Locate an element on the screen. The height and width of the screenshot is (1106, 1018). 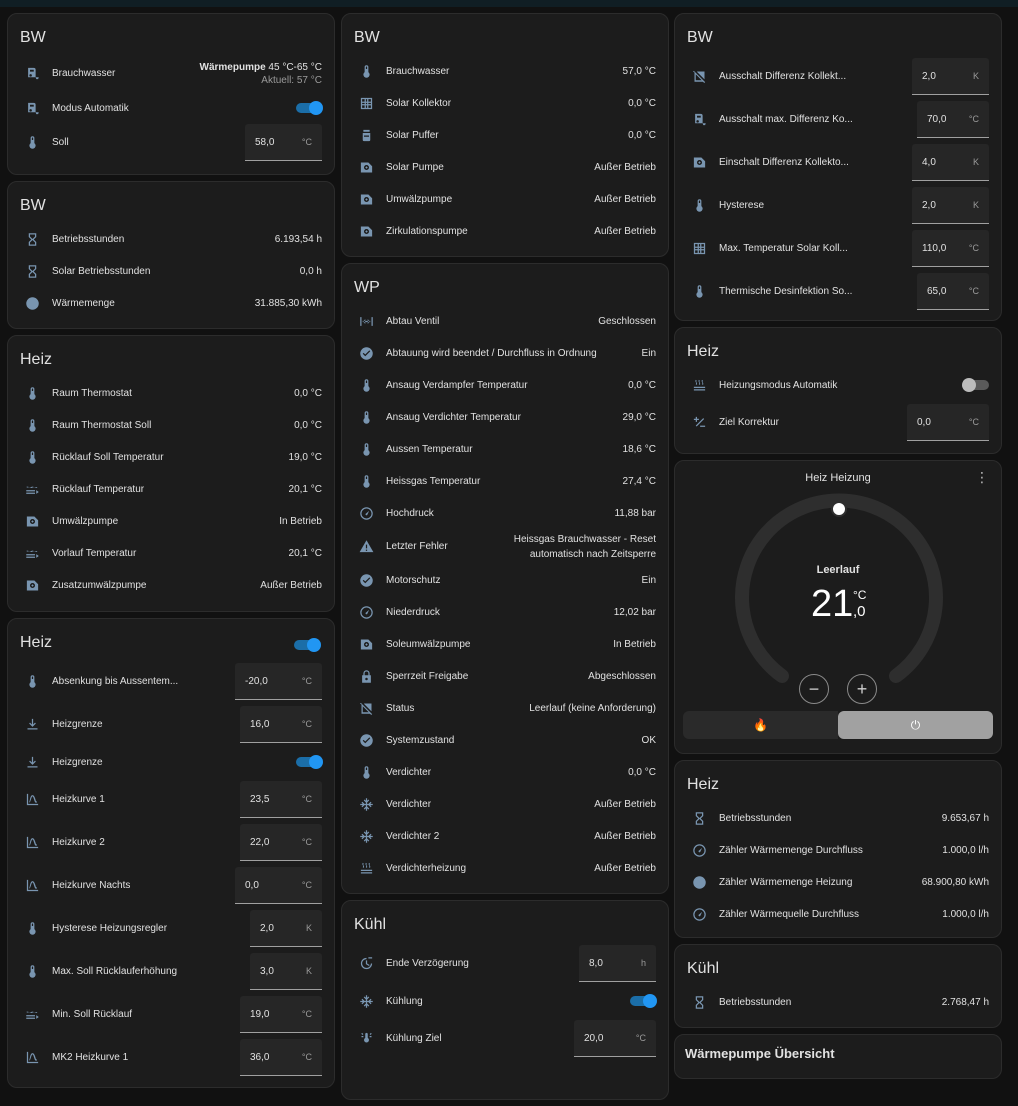
heizgrenze-input: 16,0 °C is located at coordinates (281, 724).